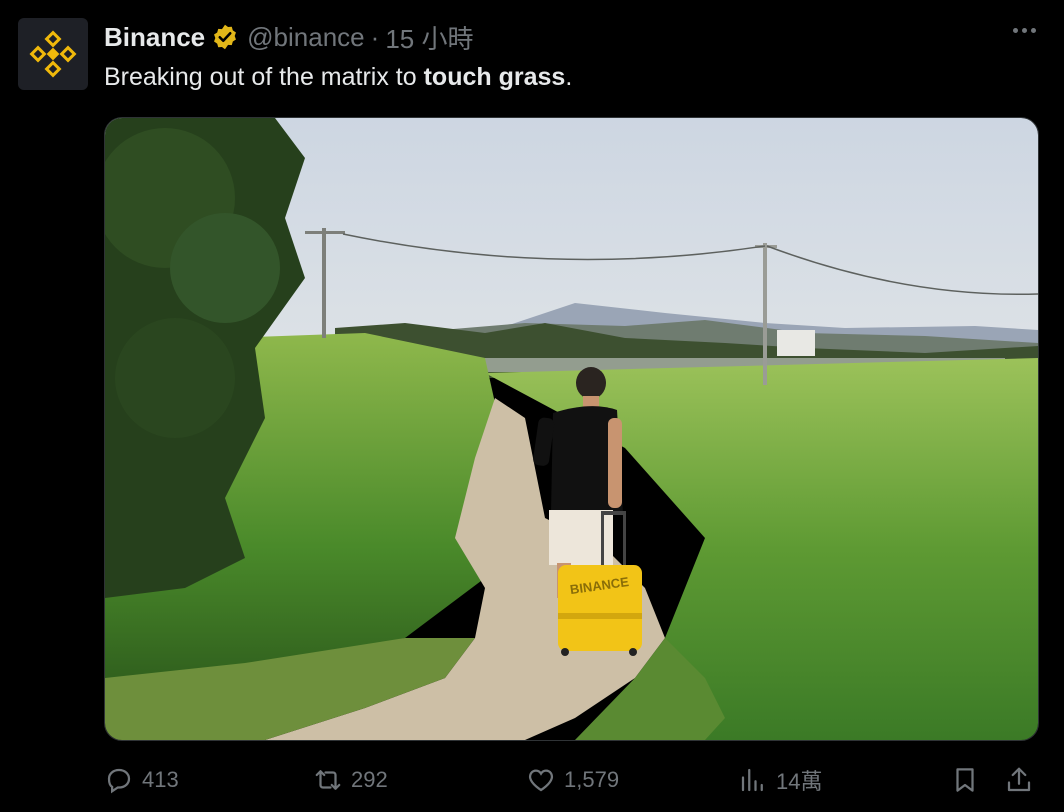  I want to click on binance-logo-icon, so click(53, 54).